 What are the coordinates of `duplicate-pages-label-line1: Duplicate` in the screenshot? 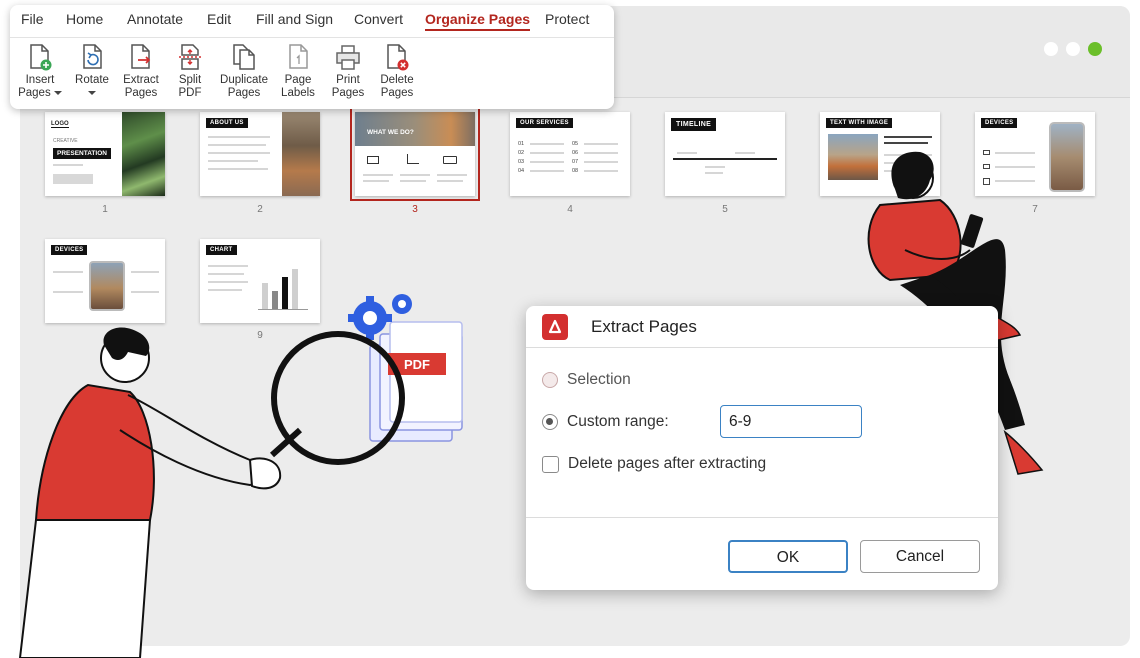 It's located at (244, 80).